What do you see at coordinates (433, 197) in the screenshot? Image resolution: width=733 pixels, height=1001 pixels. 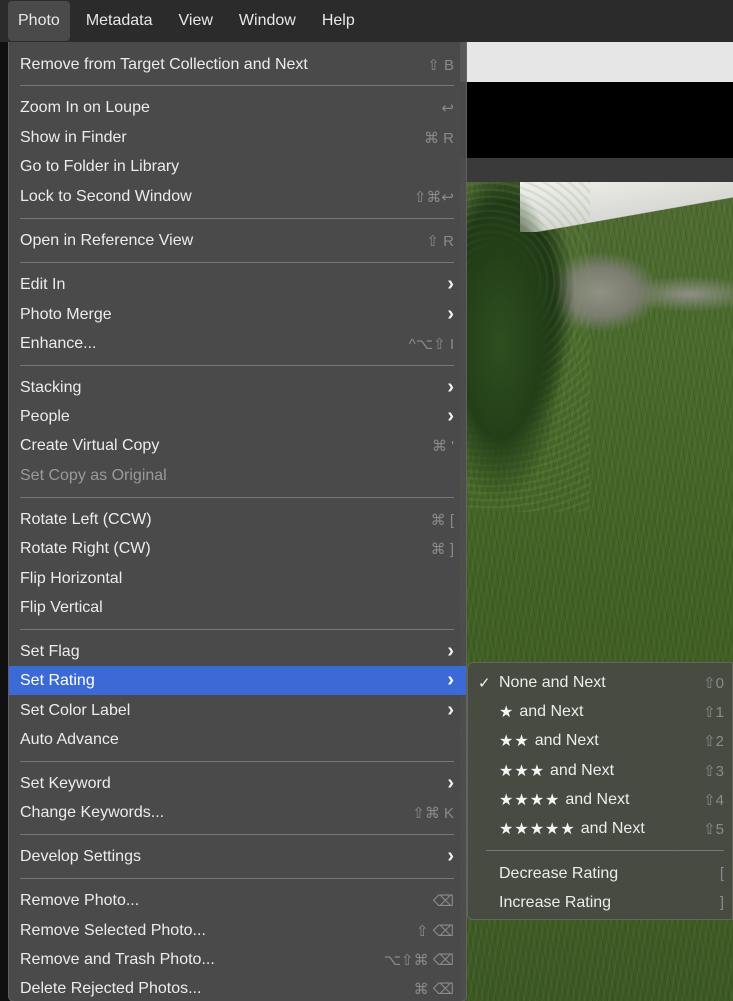 I see `menu-item-shortcut: ⇧⌘↩` at bounding box center [433, 197].